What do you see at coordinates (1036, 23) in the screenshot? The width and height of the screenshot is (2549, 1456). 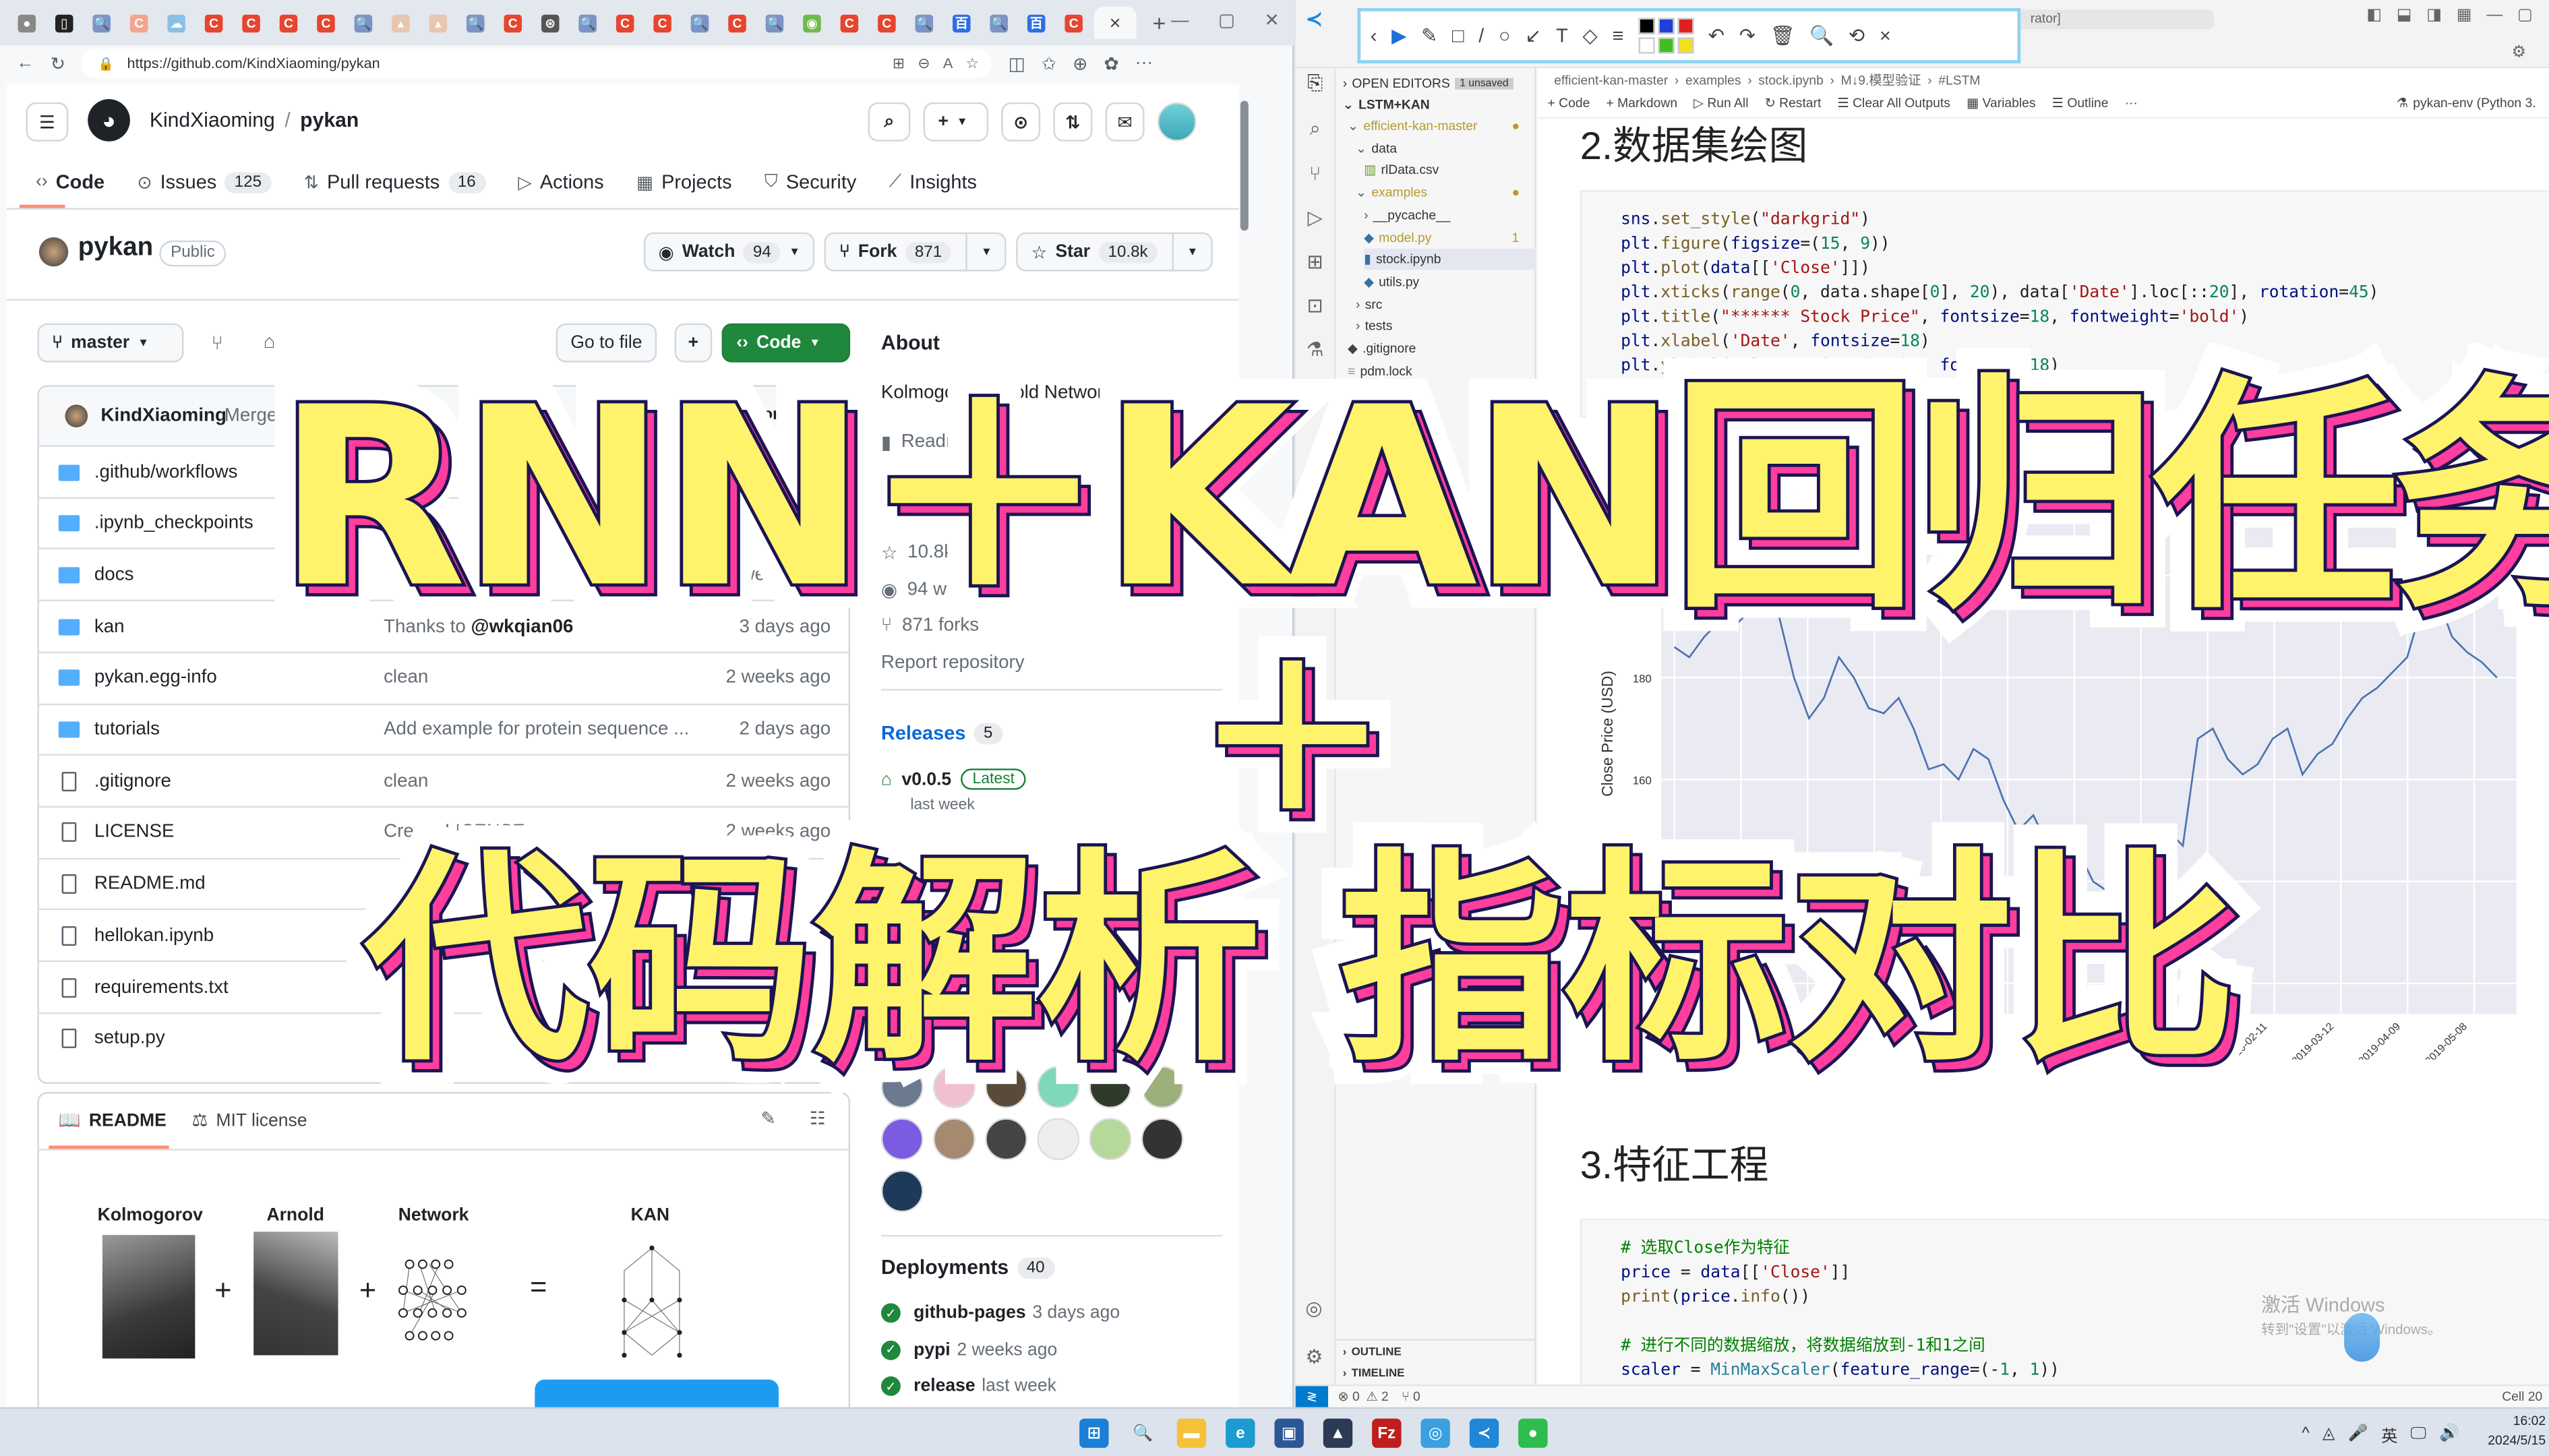 I see `browser-tab: 百` at bounding box center [1036, 23].